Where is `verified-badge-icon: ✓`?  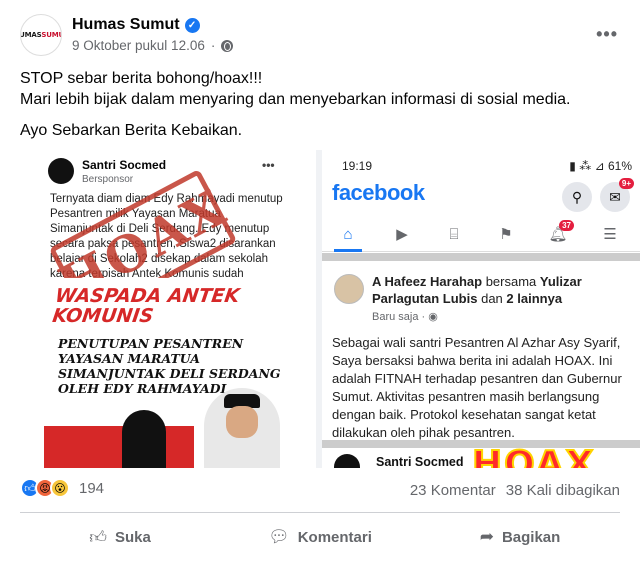
verified-badge-icon: ✓ is located at coordinates (192, 25).